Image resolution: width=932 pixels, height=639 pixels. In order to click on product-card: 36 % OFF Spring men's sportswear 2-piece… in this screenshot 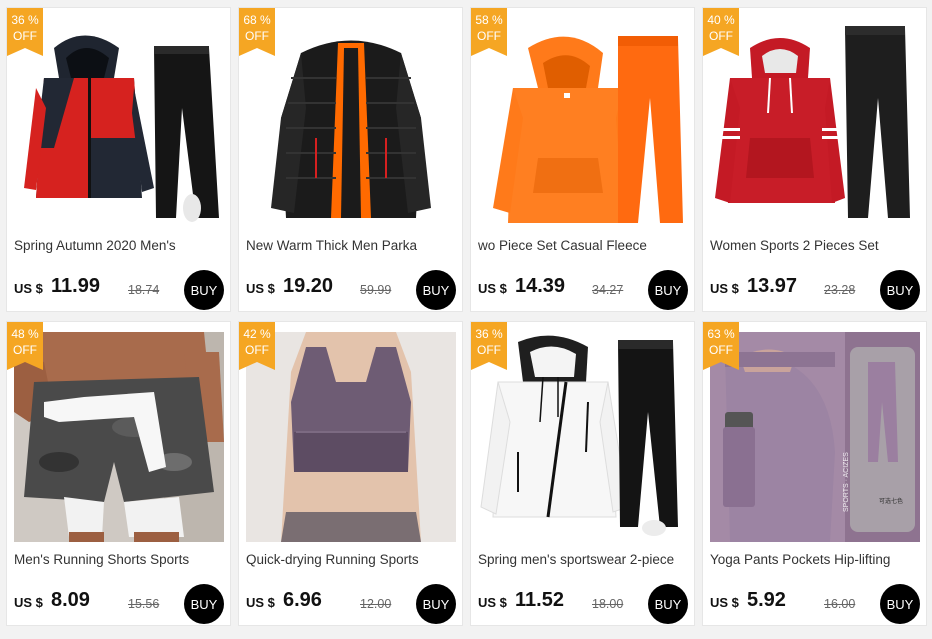, I will do `click(582, 473)`.